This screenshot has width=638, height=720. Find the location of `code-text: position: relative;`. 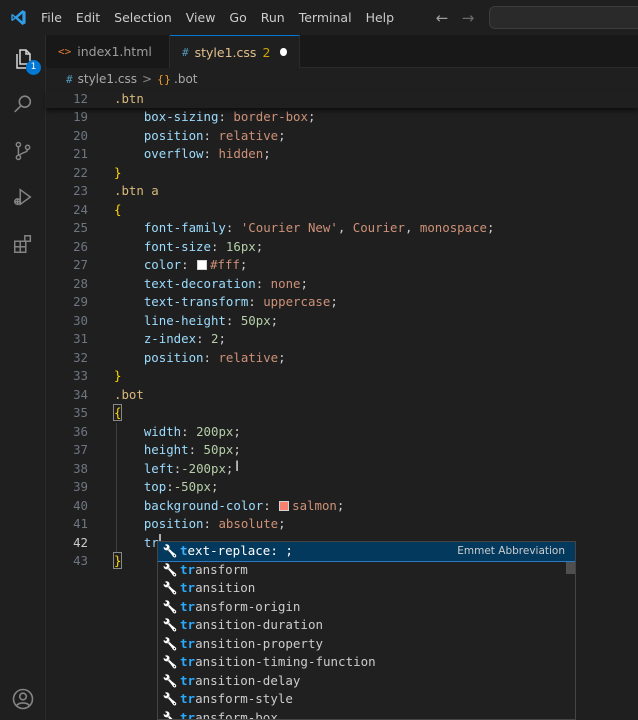

code-text: position: relative; is located at coordinates (200, 358).